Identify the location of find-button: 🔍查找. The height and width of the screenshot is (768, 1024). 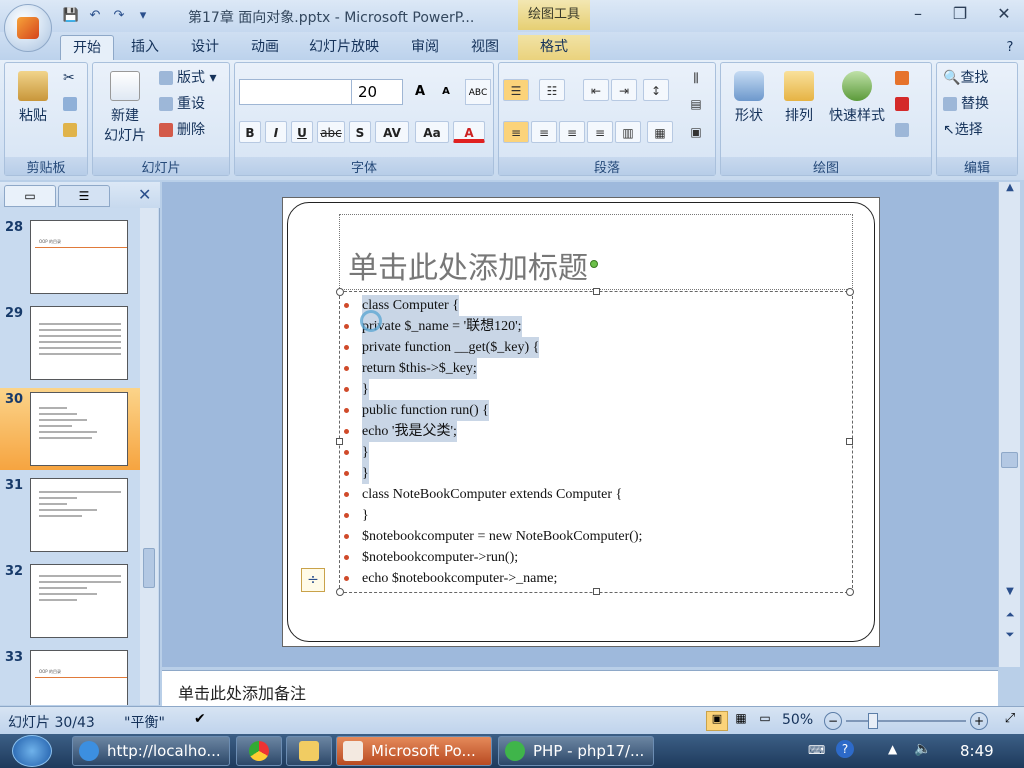
(965, 78).